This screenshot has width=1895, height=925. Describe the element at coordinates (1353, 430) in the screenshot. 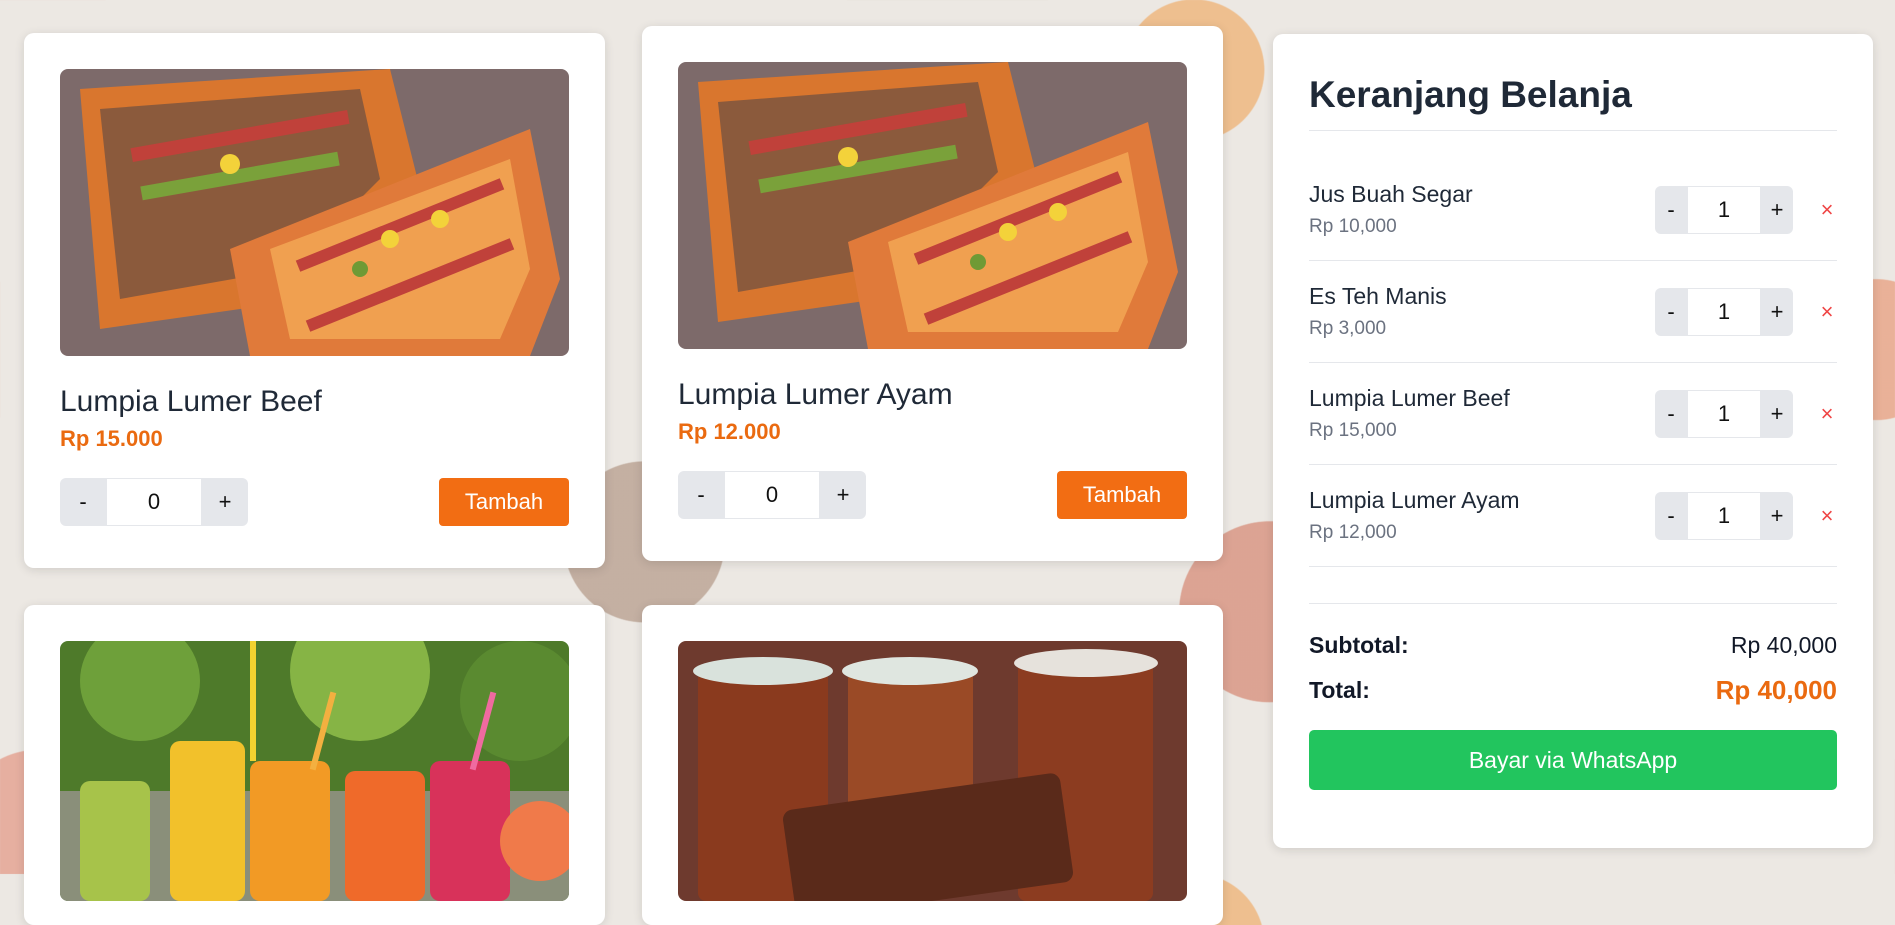

I see `cart-item-price: Rp 15,000` at that location.